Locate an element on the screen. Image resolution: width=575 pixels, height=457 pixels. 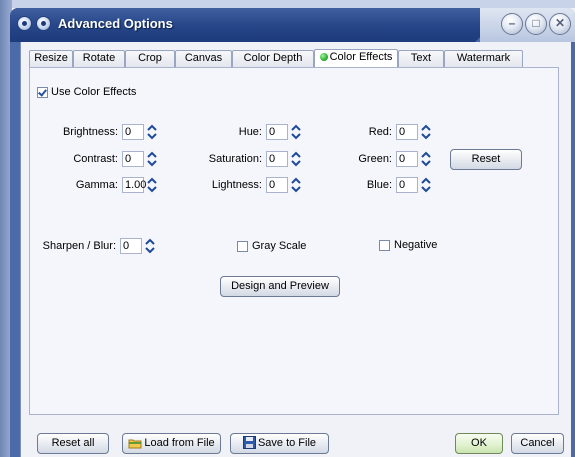
use-color-effects-label: Use Color Effects is located at coordinates (94, 92).